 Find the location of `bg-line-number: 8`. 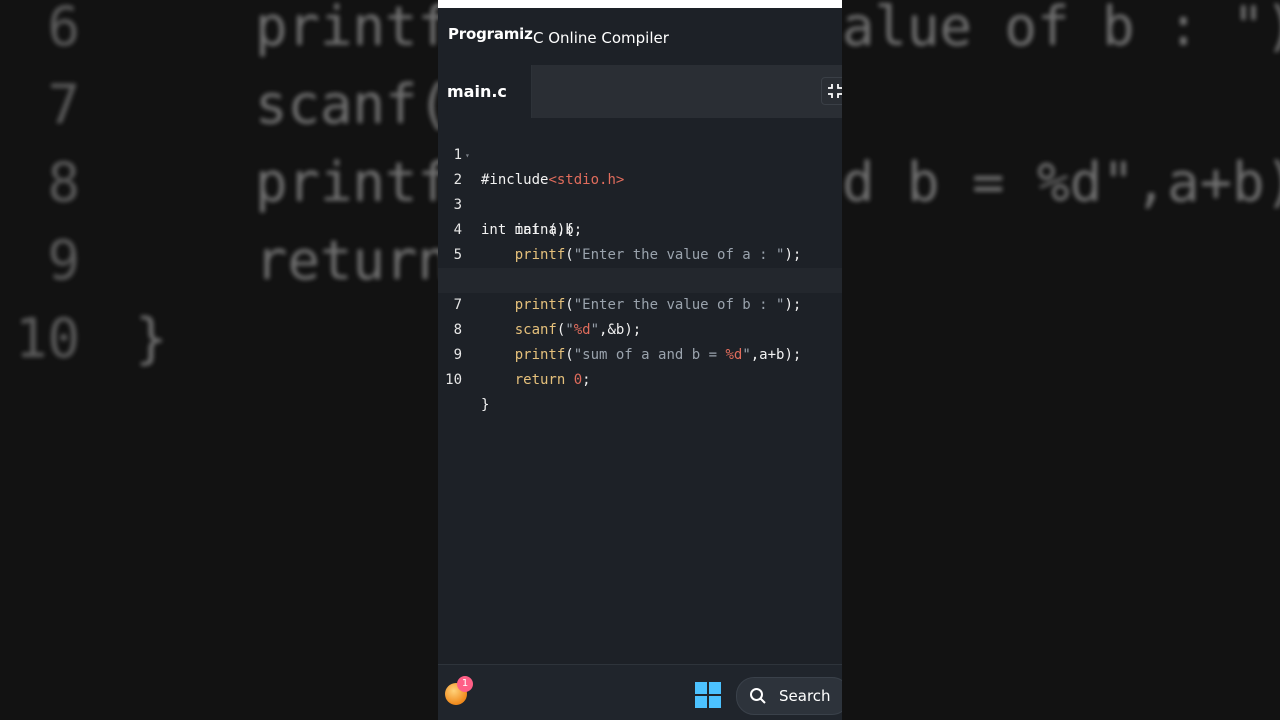

bg-line-number: 8 is located at coordinates (63, 182).